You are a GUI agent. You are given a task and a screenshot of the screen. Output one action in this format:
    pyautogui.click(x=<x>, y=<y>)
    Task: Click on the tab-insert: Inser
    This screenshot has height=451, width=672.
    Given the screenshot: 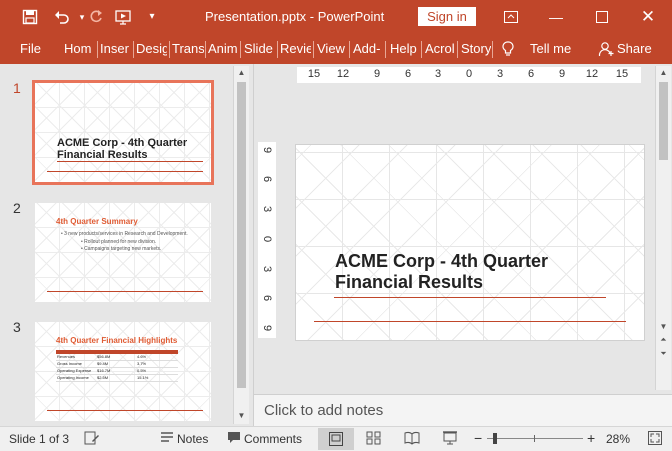 What is the action you would take?
    pyautogui.click(x=115, y=49)
    